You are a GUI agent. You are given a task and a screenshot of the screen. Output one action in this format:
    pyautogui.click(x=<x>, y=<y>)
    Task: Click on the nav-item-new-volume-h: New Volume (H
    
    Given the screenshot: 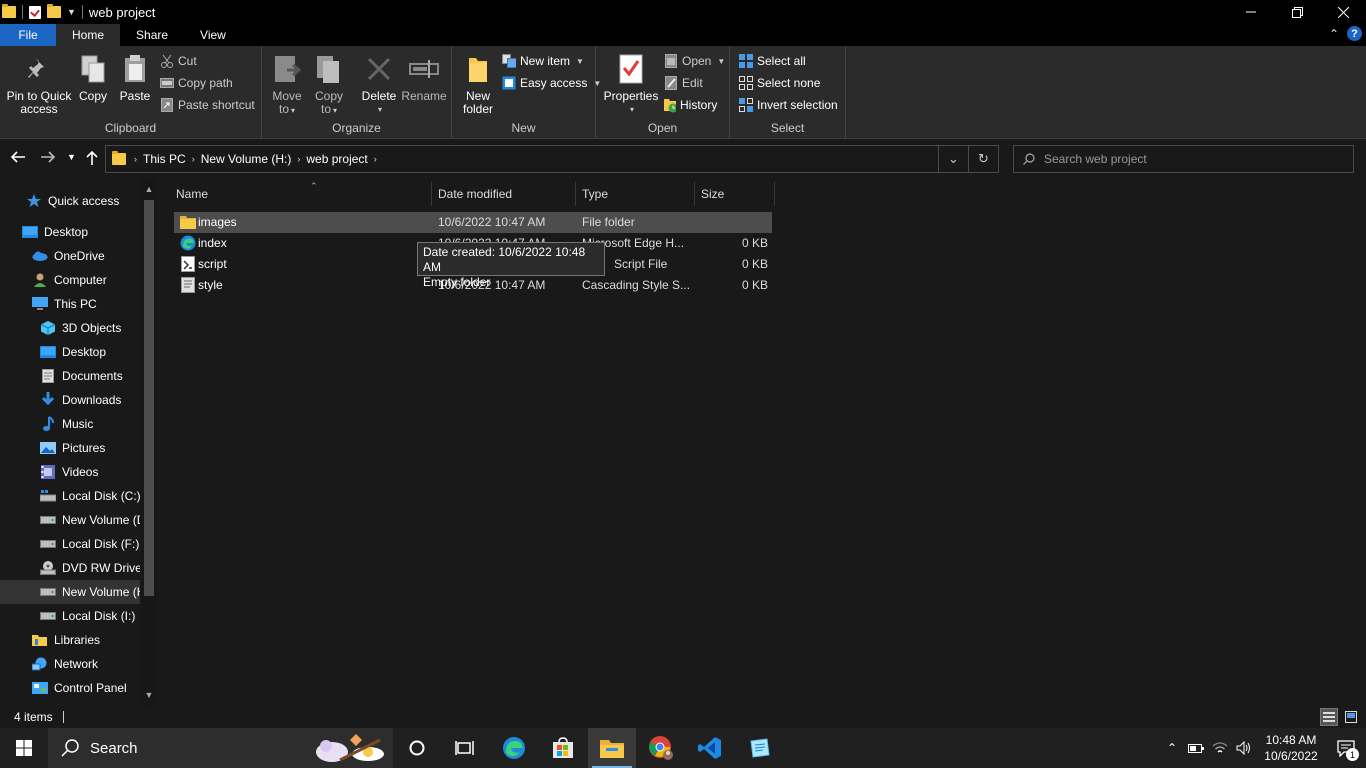 What is the action you would take?
    pyautogui.click(x=70, y=592)
    